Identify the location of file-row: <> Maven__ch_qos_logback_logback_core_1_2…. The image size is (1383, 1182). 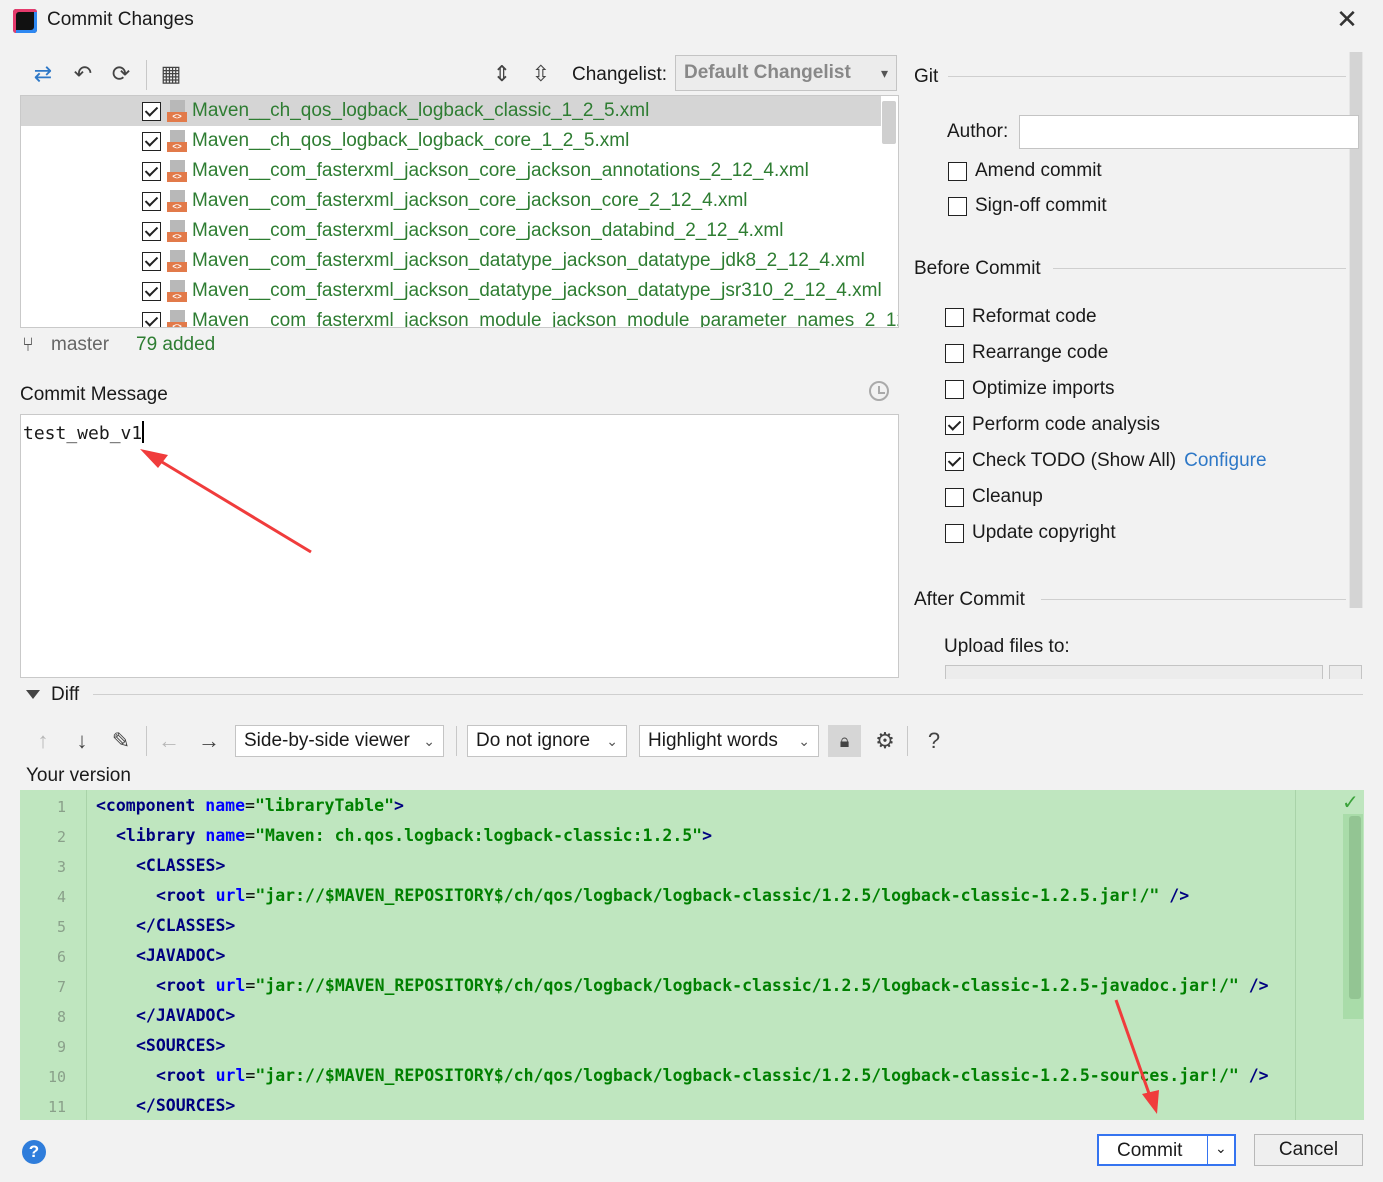
(451, 141).